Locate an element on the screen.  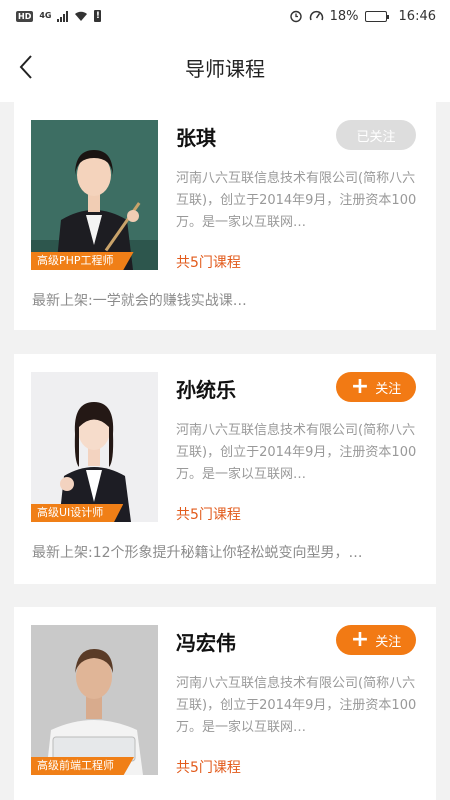
teacher-name: 冯宏伟 is located at coordinates (206, 643).